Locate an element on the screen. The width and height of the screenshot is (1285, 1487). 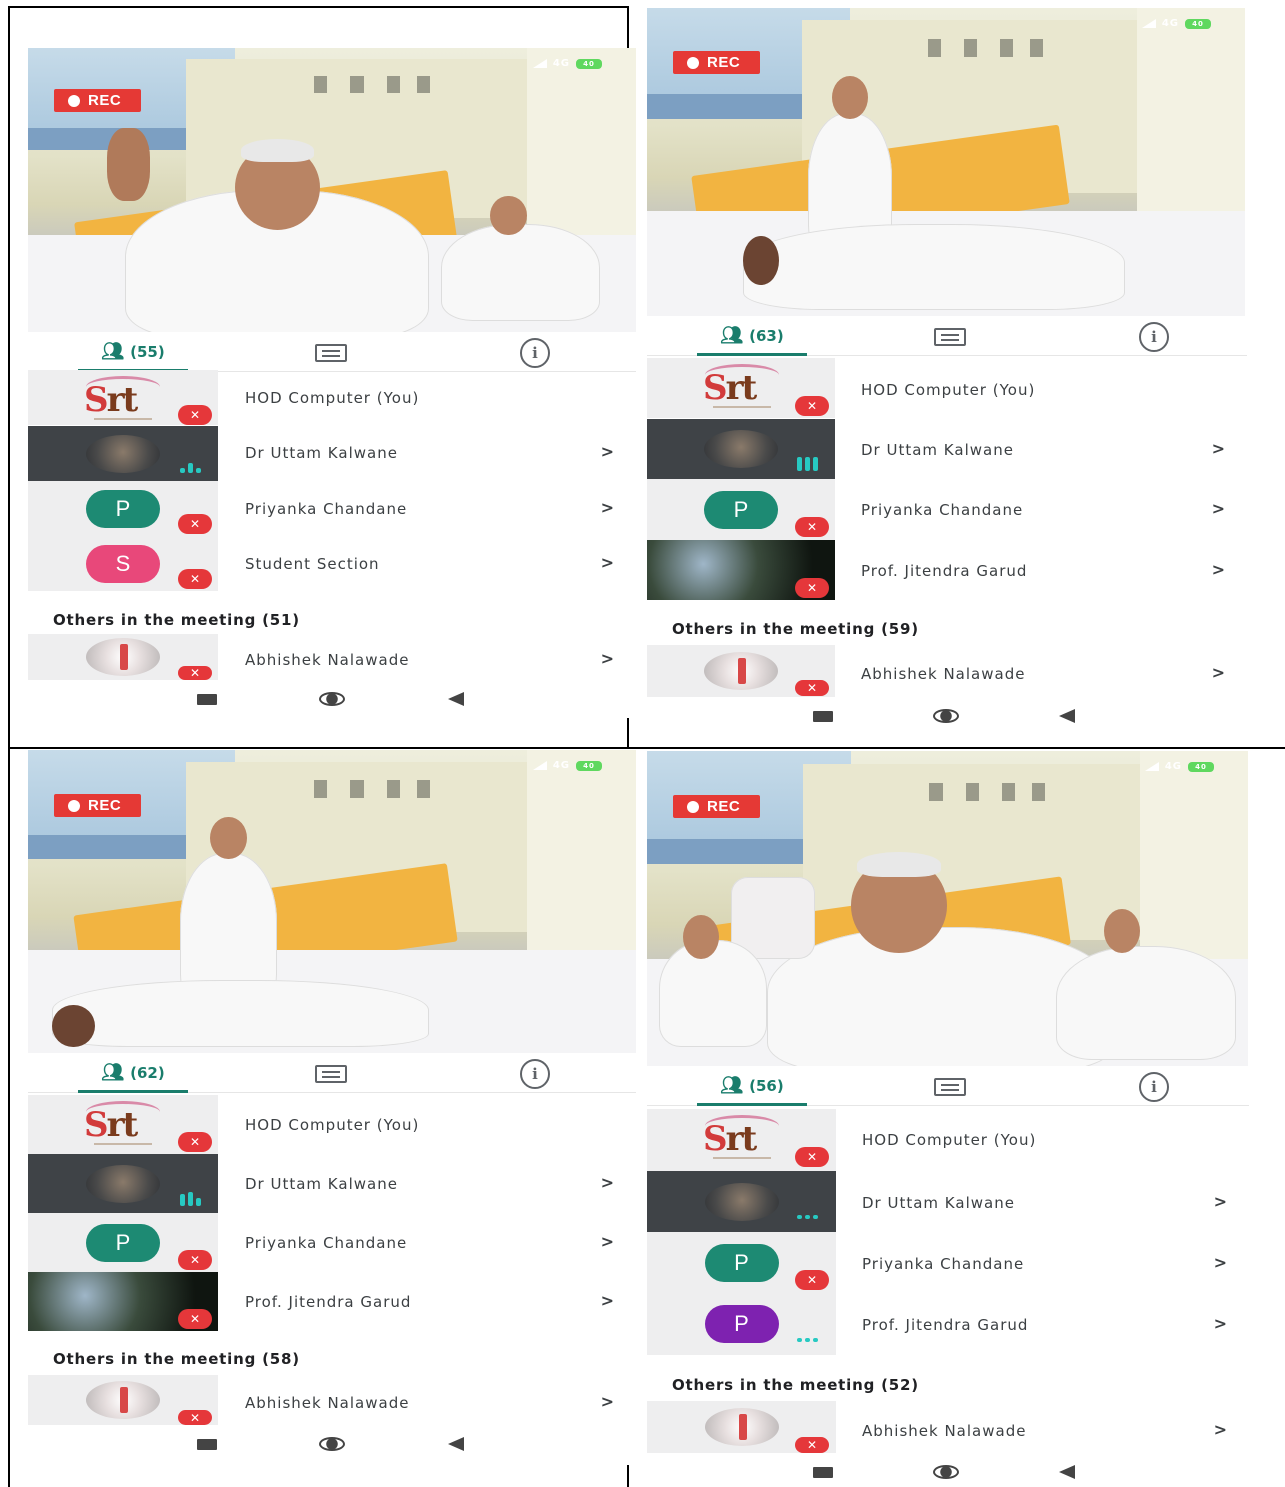
tab-people: 👥︎ (63) is located at coordinates (752, 337).